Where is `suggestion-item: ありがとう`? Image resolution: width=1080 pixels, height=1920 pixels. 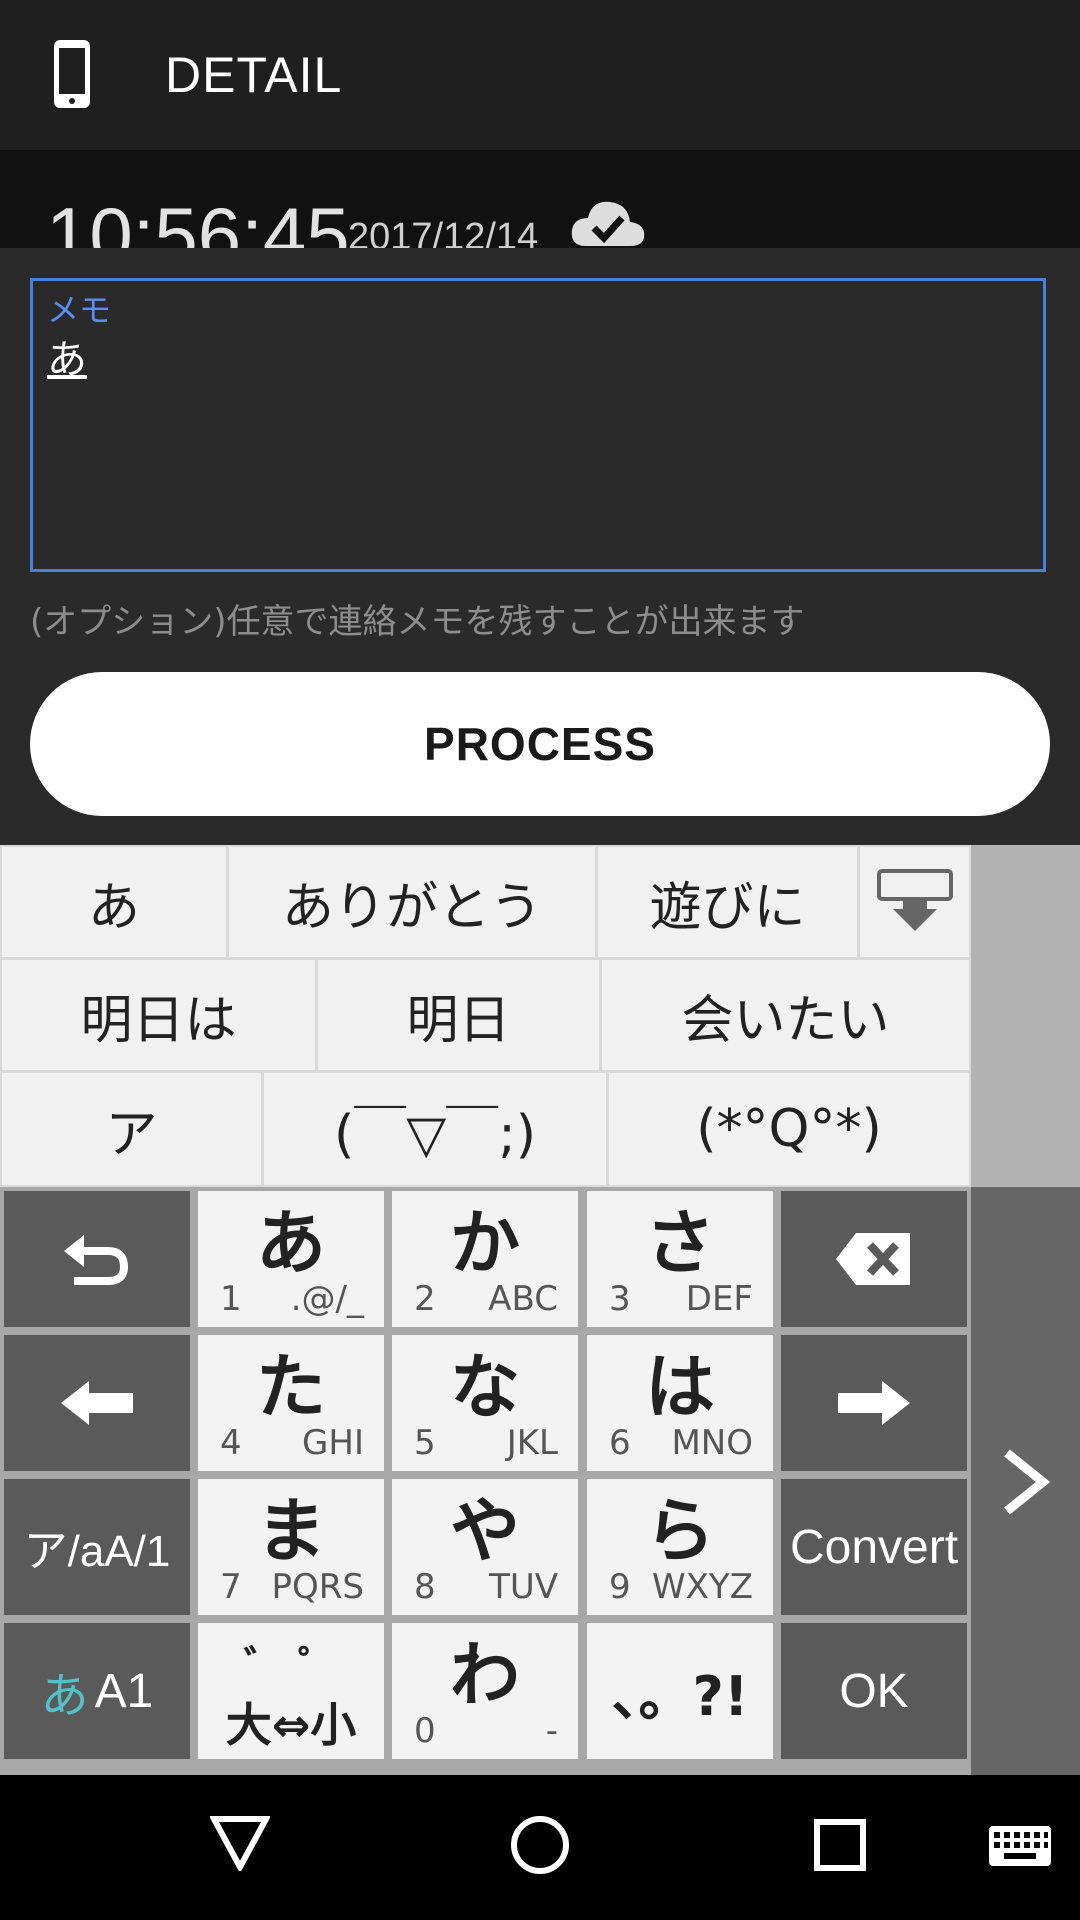 suggestion-item: ありがとう is located at coordinates (412, 902).